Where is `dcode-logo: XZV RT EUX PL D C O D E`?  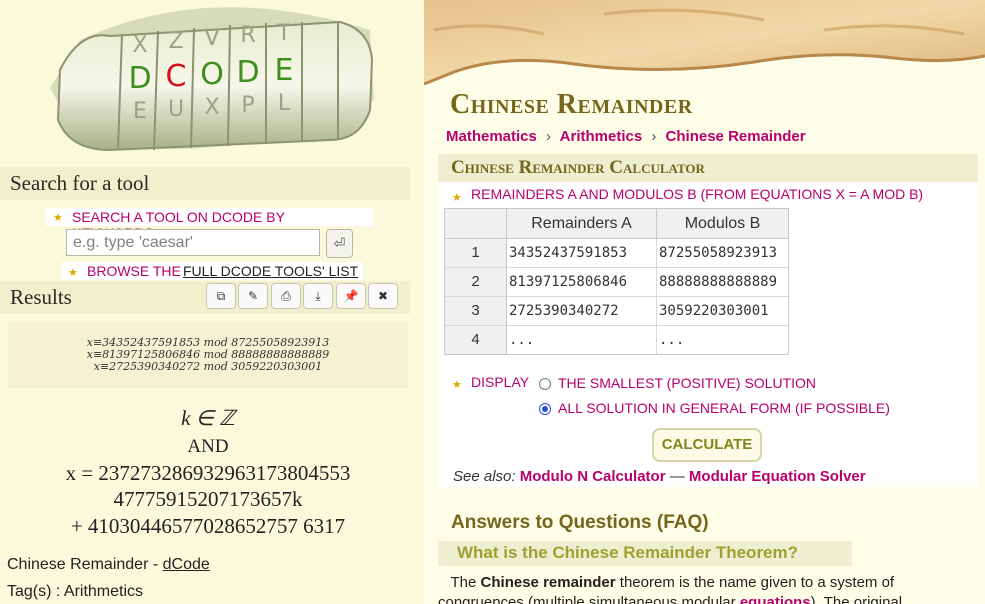
dcode-logo: XZV RT EUX PL D C O D E is located at coordinates (210, 84).